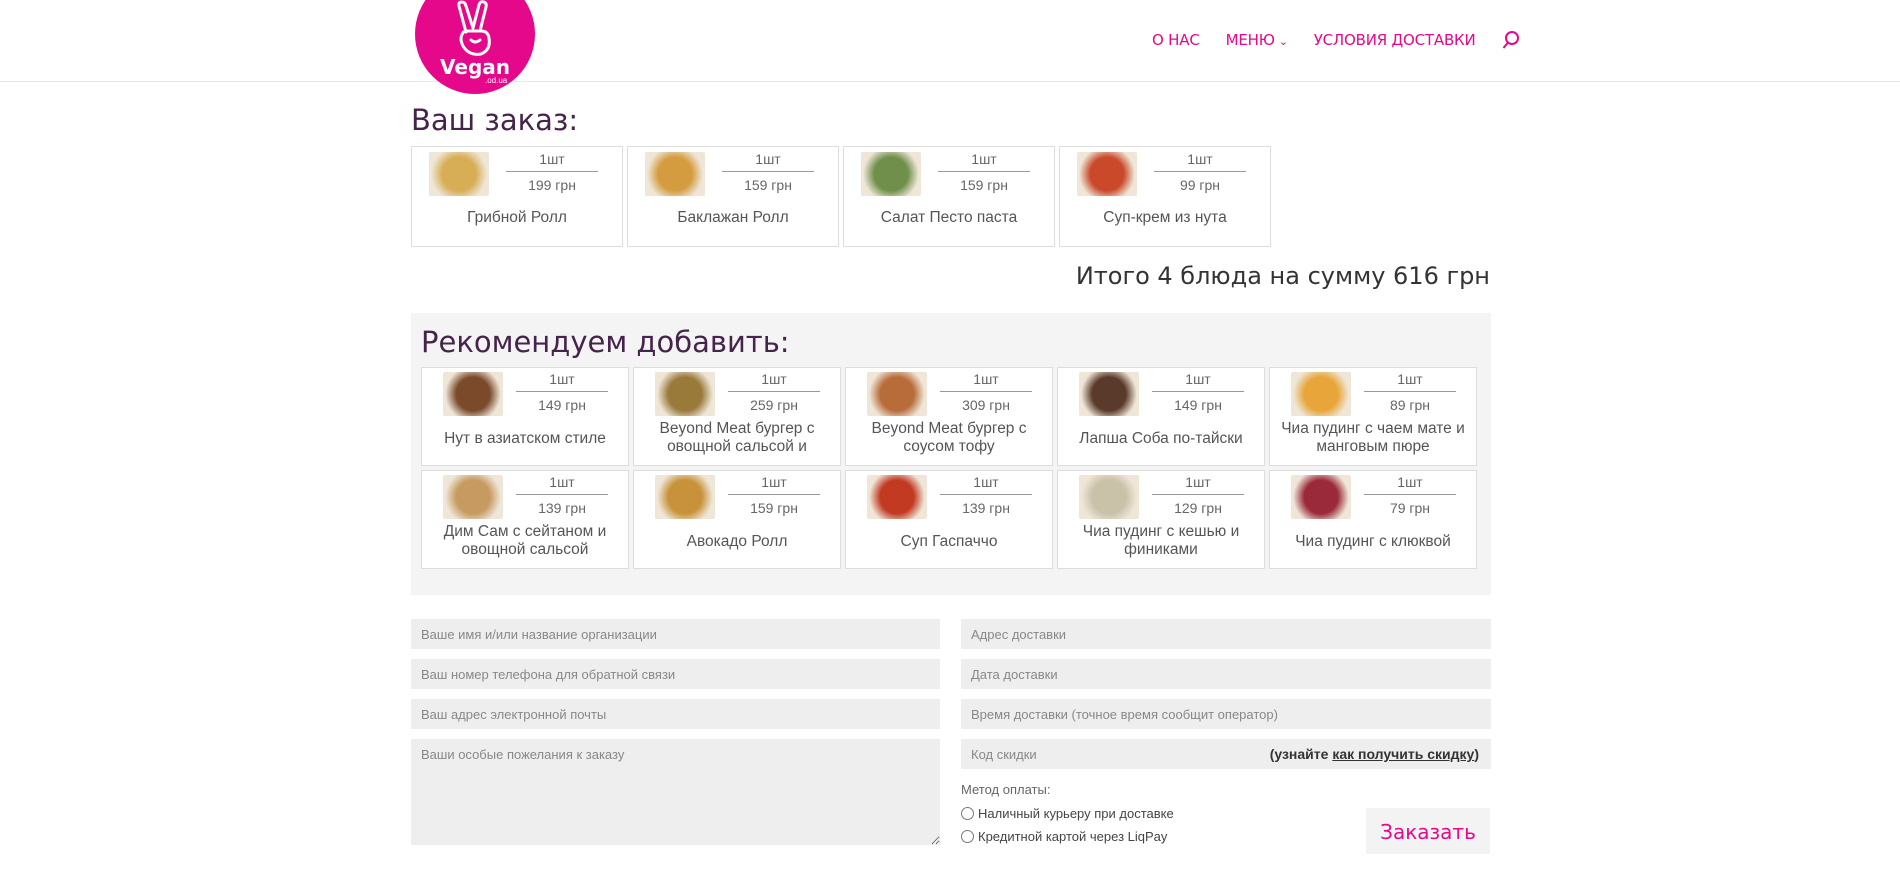  What do you see at coordinates (605, 342) in the screenshot?
I see `recommend-title: Рекомендуем добавить:` at bounding box center [605, 342].